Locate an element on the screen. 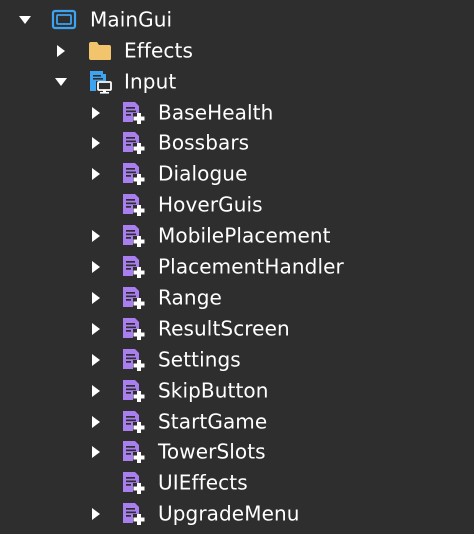  tree-item-label: MobilePlacement is located at coordinates (244, 235).